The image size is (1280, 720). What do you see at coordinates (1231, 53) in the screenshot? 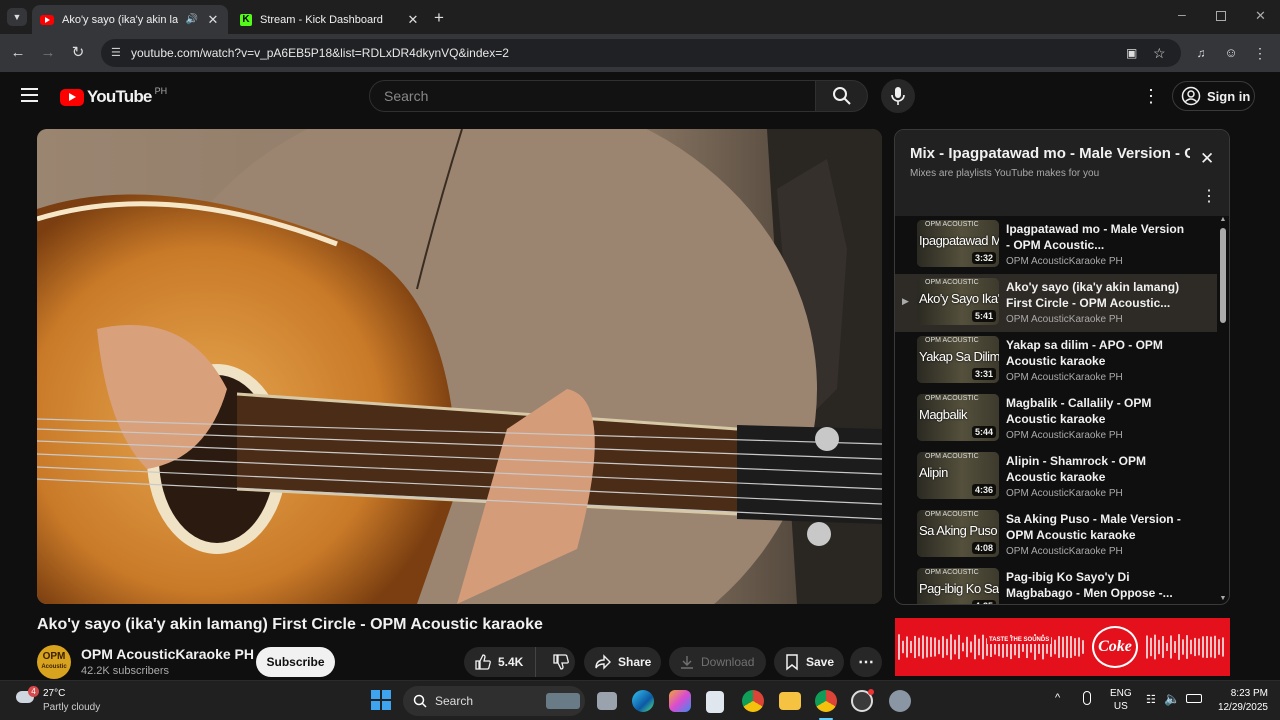
I see `profile-icon: ☺` at bounding box center [1231, 53].